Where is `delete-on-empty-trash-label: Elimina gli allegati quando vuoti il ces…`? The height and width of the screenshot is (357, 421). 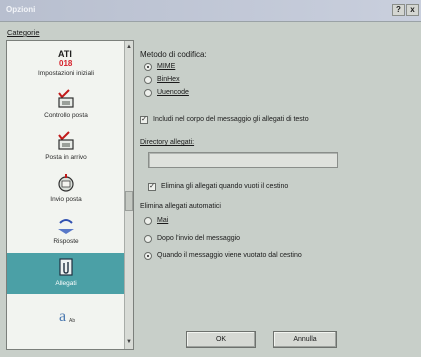
delete-on-empty-trash-label: Elimina gli allegati quando vuoti il ces… is located at coordinates (225, 186).